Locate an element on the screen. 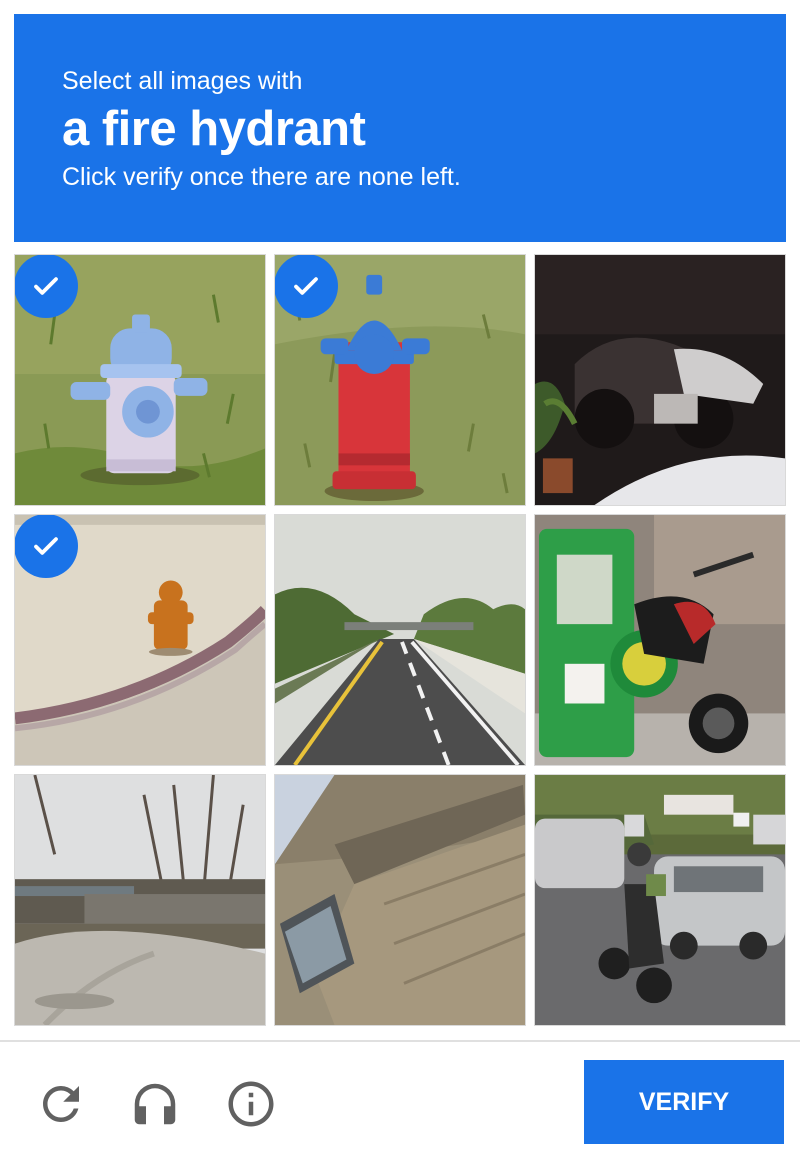 This screenshot has width=800, height=1160. reload-button is located at coordinates (61, 1104).